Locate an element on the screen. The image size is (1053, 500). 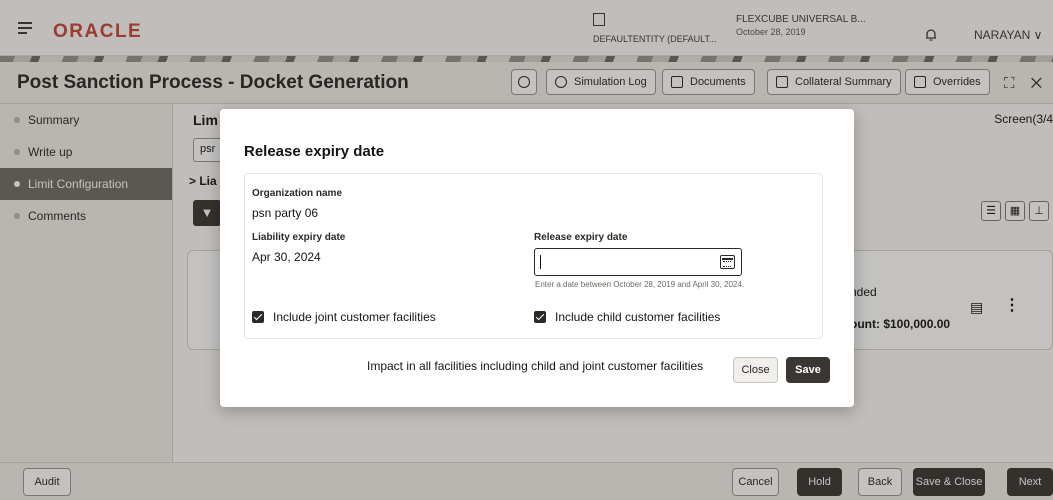
save-button: Save is located at coordinates (808, 370).